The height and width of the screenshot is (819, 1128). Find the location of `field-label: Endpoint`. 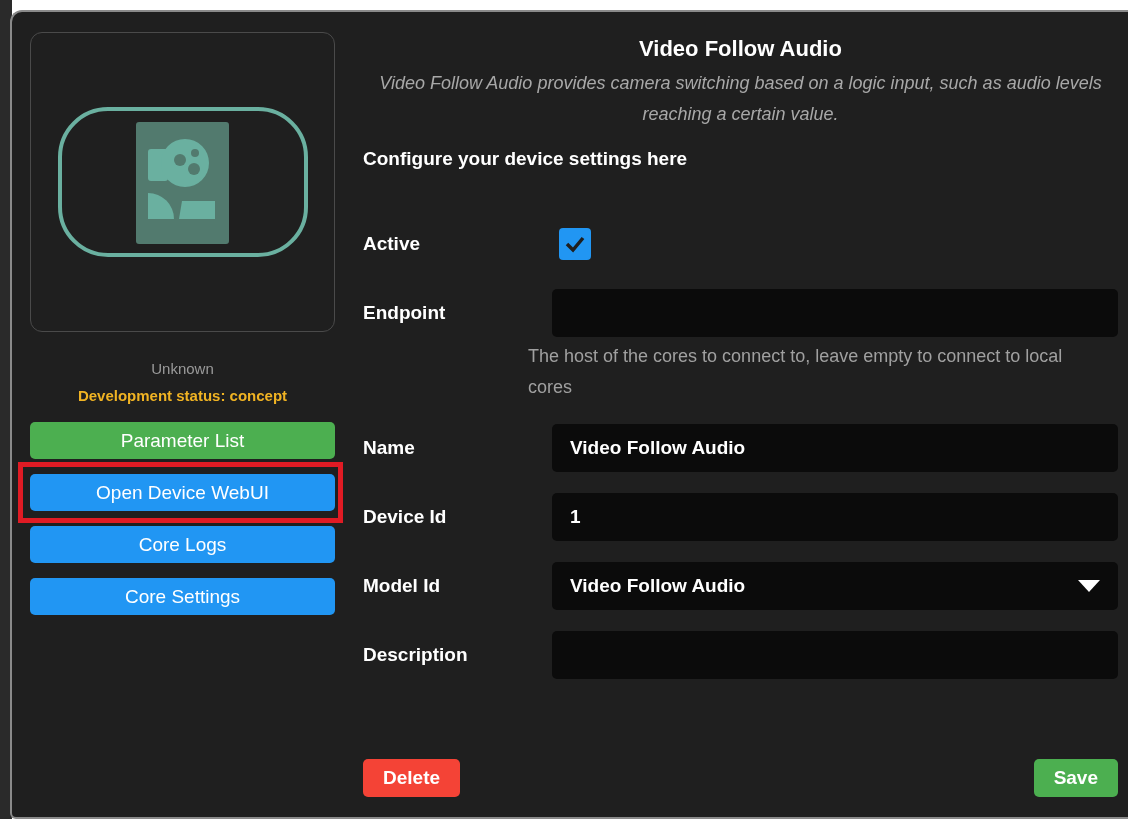

field-label: Endpoint is located at coordinates (405, 313).